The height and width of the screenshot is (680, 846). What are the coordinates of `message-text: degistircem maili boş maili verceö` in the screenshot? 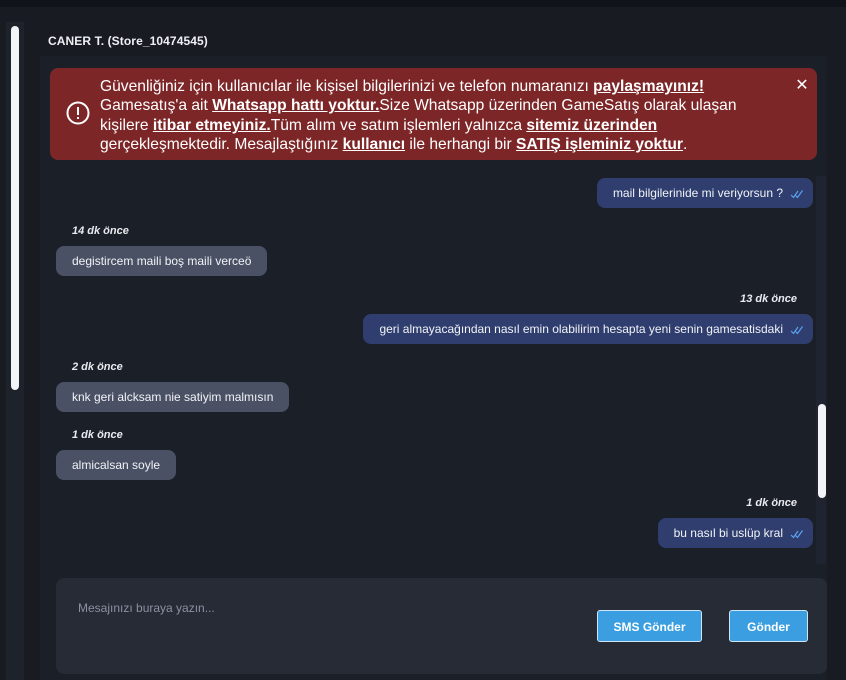 It's located at (162, 261).